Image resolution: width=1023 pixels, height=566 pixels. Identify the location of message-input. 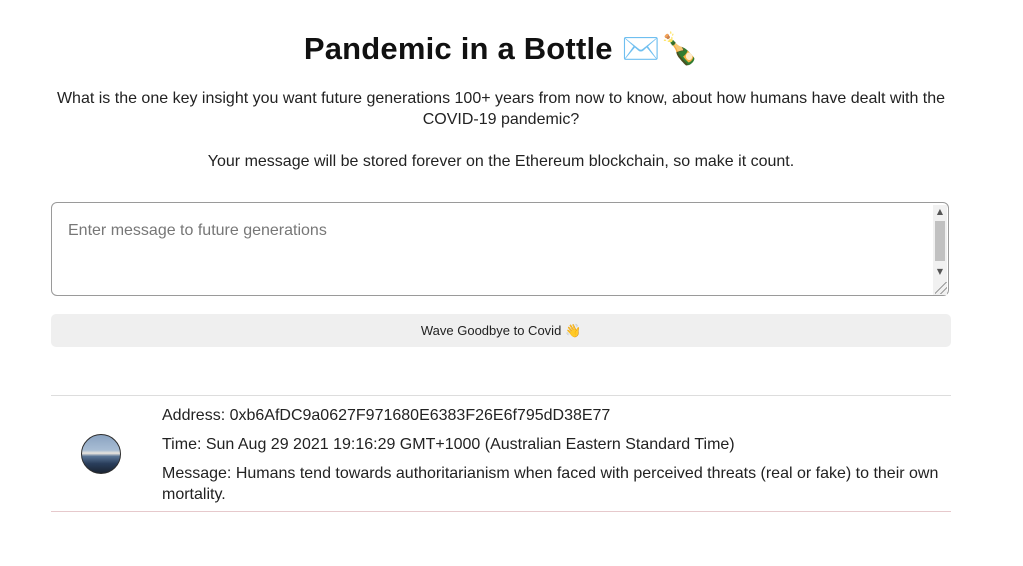
(492, 249).